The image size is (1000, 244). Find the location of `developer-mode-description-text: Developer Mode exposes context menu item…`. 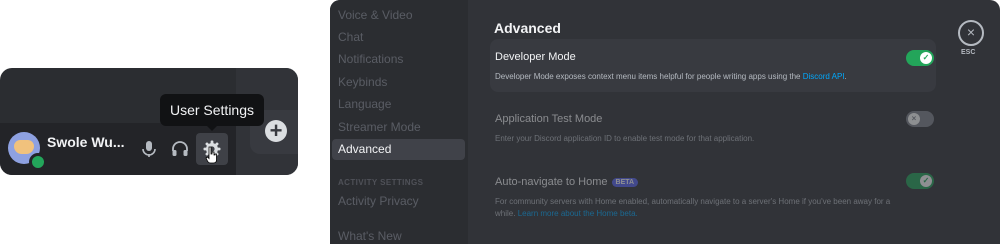

developer-mode-description-text: Developer Mode exposes context menu item… is located at coordinates (649, 76).